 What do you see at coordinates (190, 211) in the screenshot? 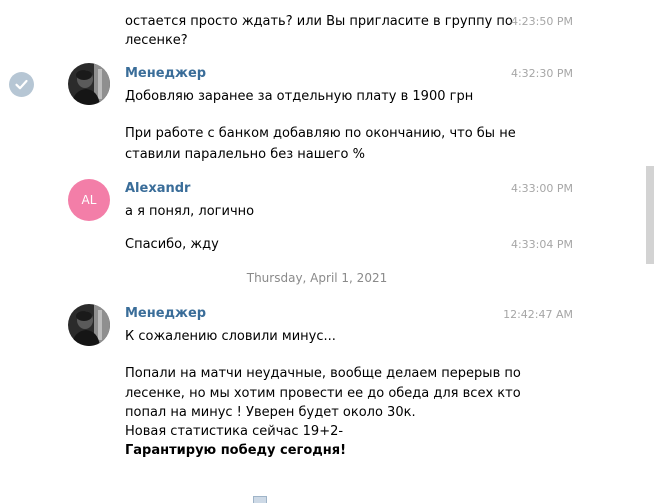
I see `message-text: а я понял, логично` at bounding box center [190, 211].